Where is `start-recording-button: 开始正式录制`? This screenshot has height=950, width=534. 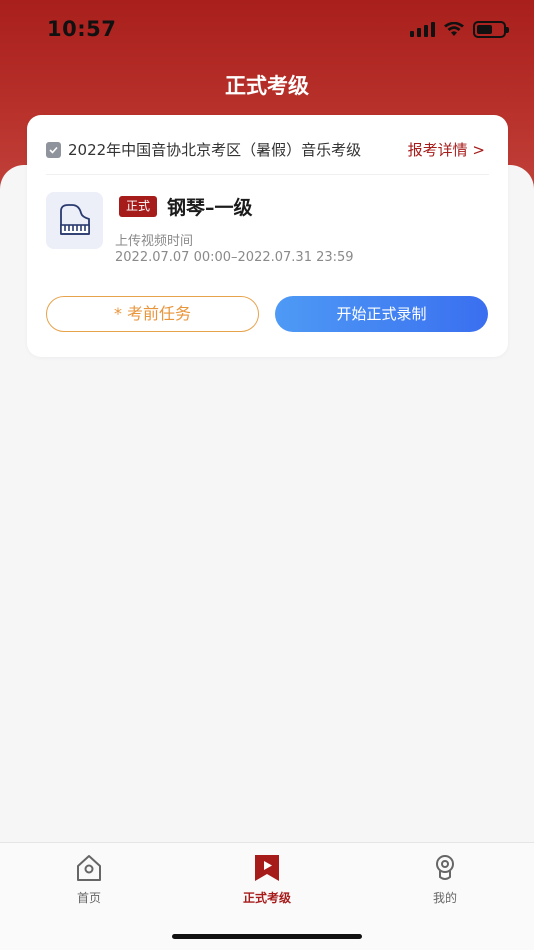
start-recording-button: 开始正式录制 is located at coordinates (381, 314).